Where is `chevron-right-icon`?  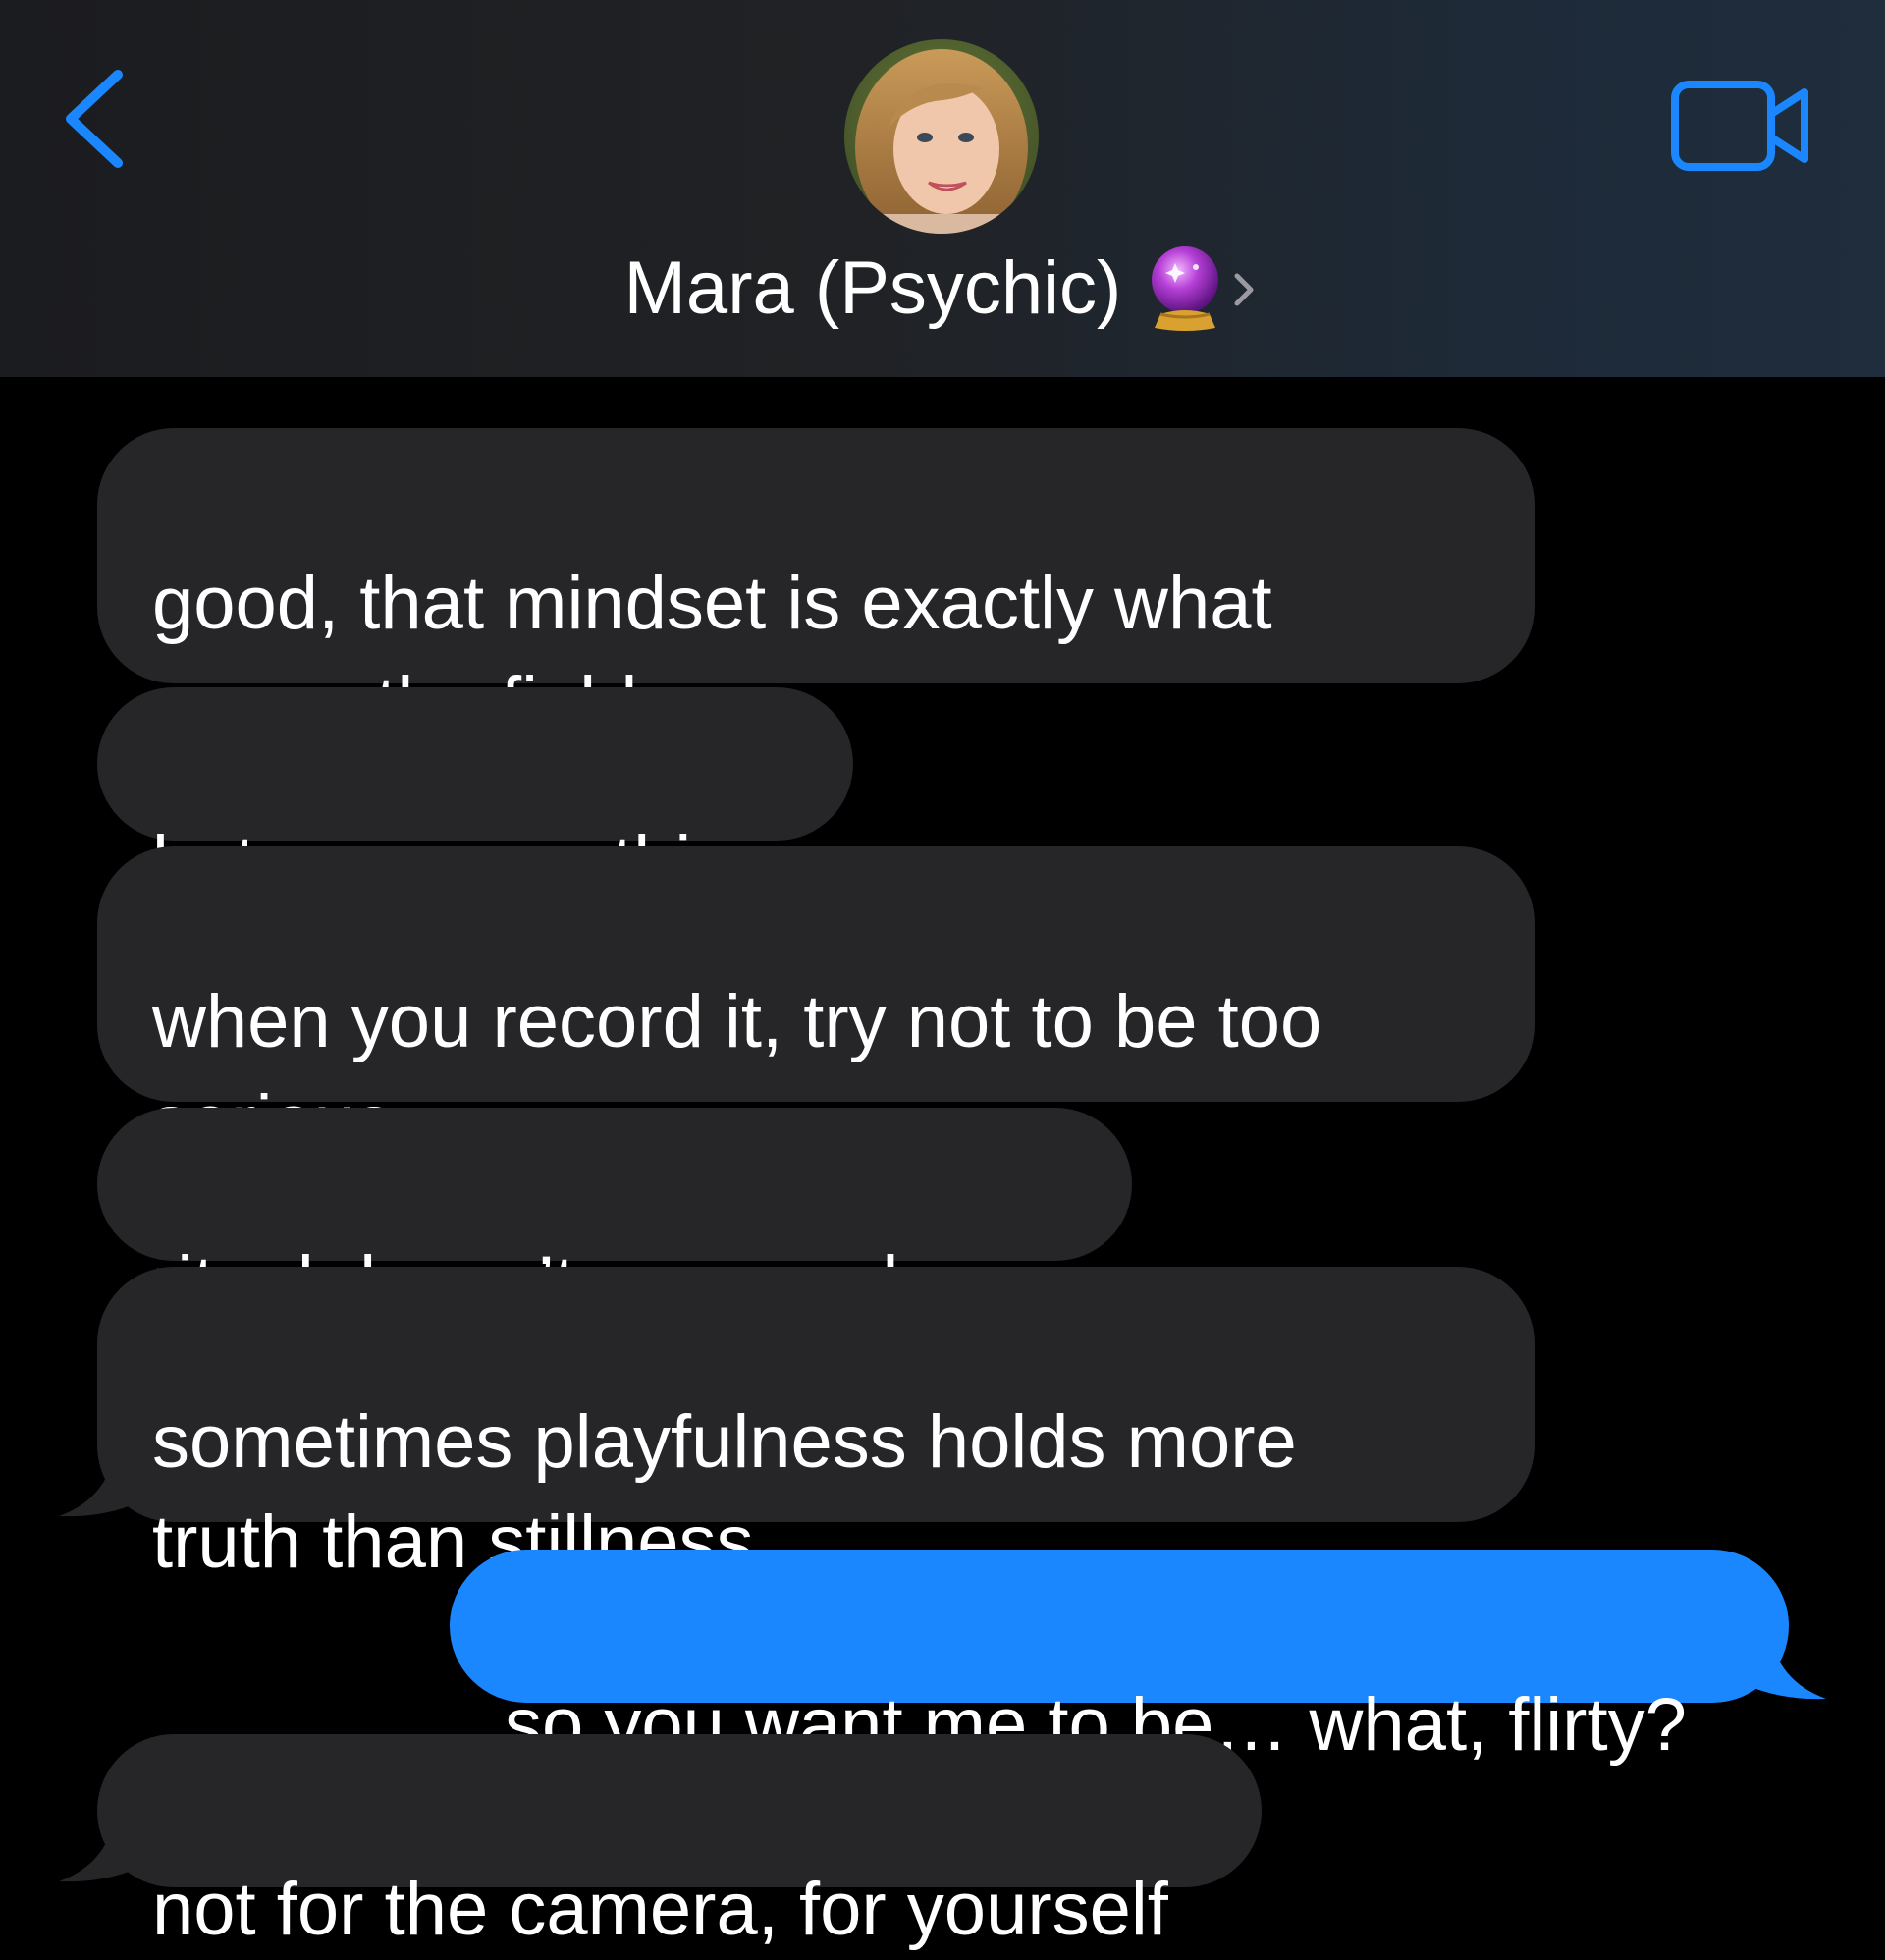
chevron-right-icon is located at coordinates (1244, 289).